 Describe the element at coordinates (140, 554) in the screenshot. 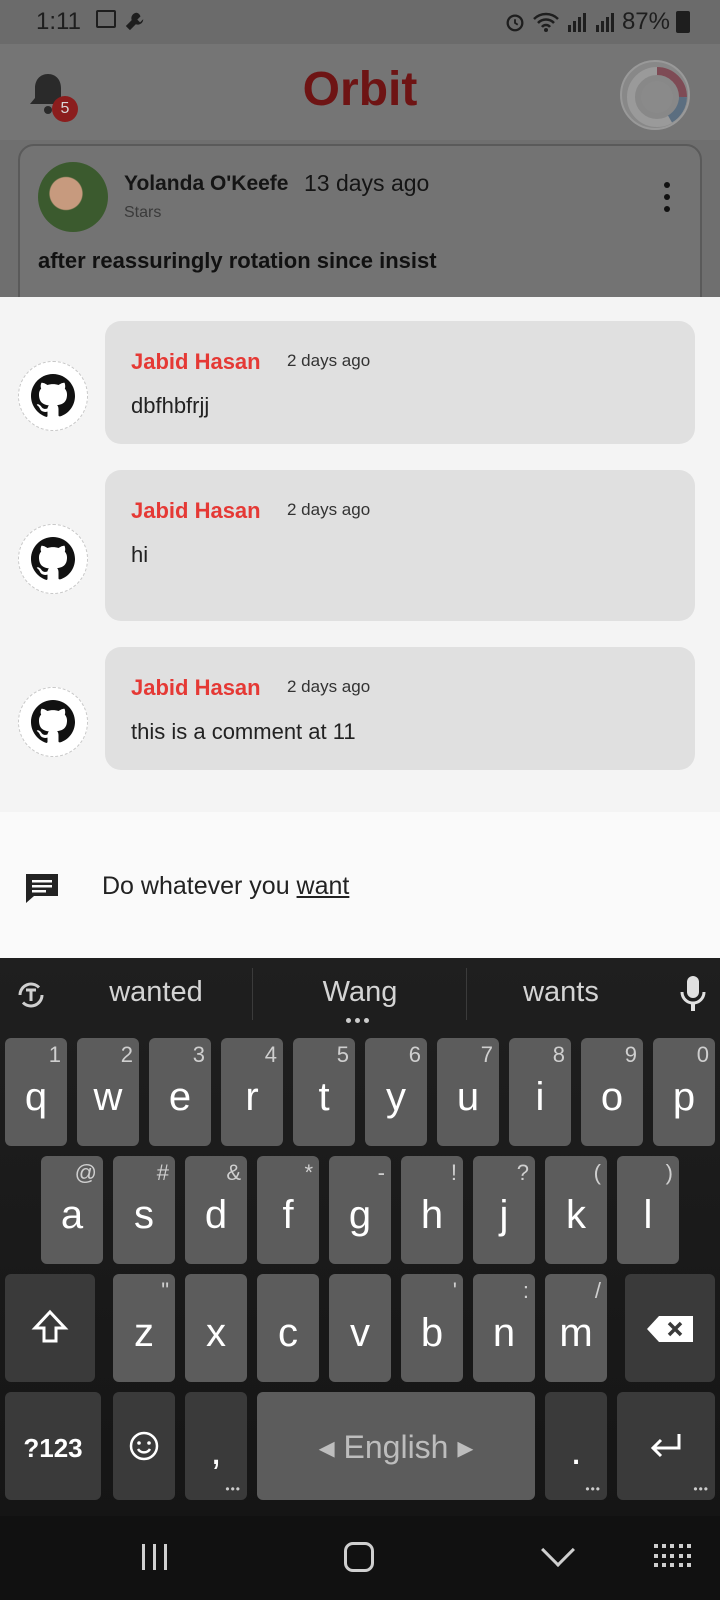

I see `comment-text: hi` at that location.